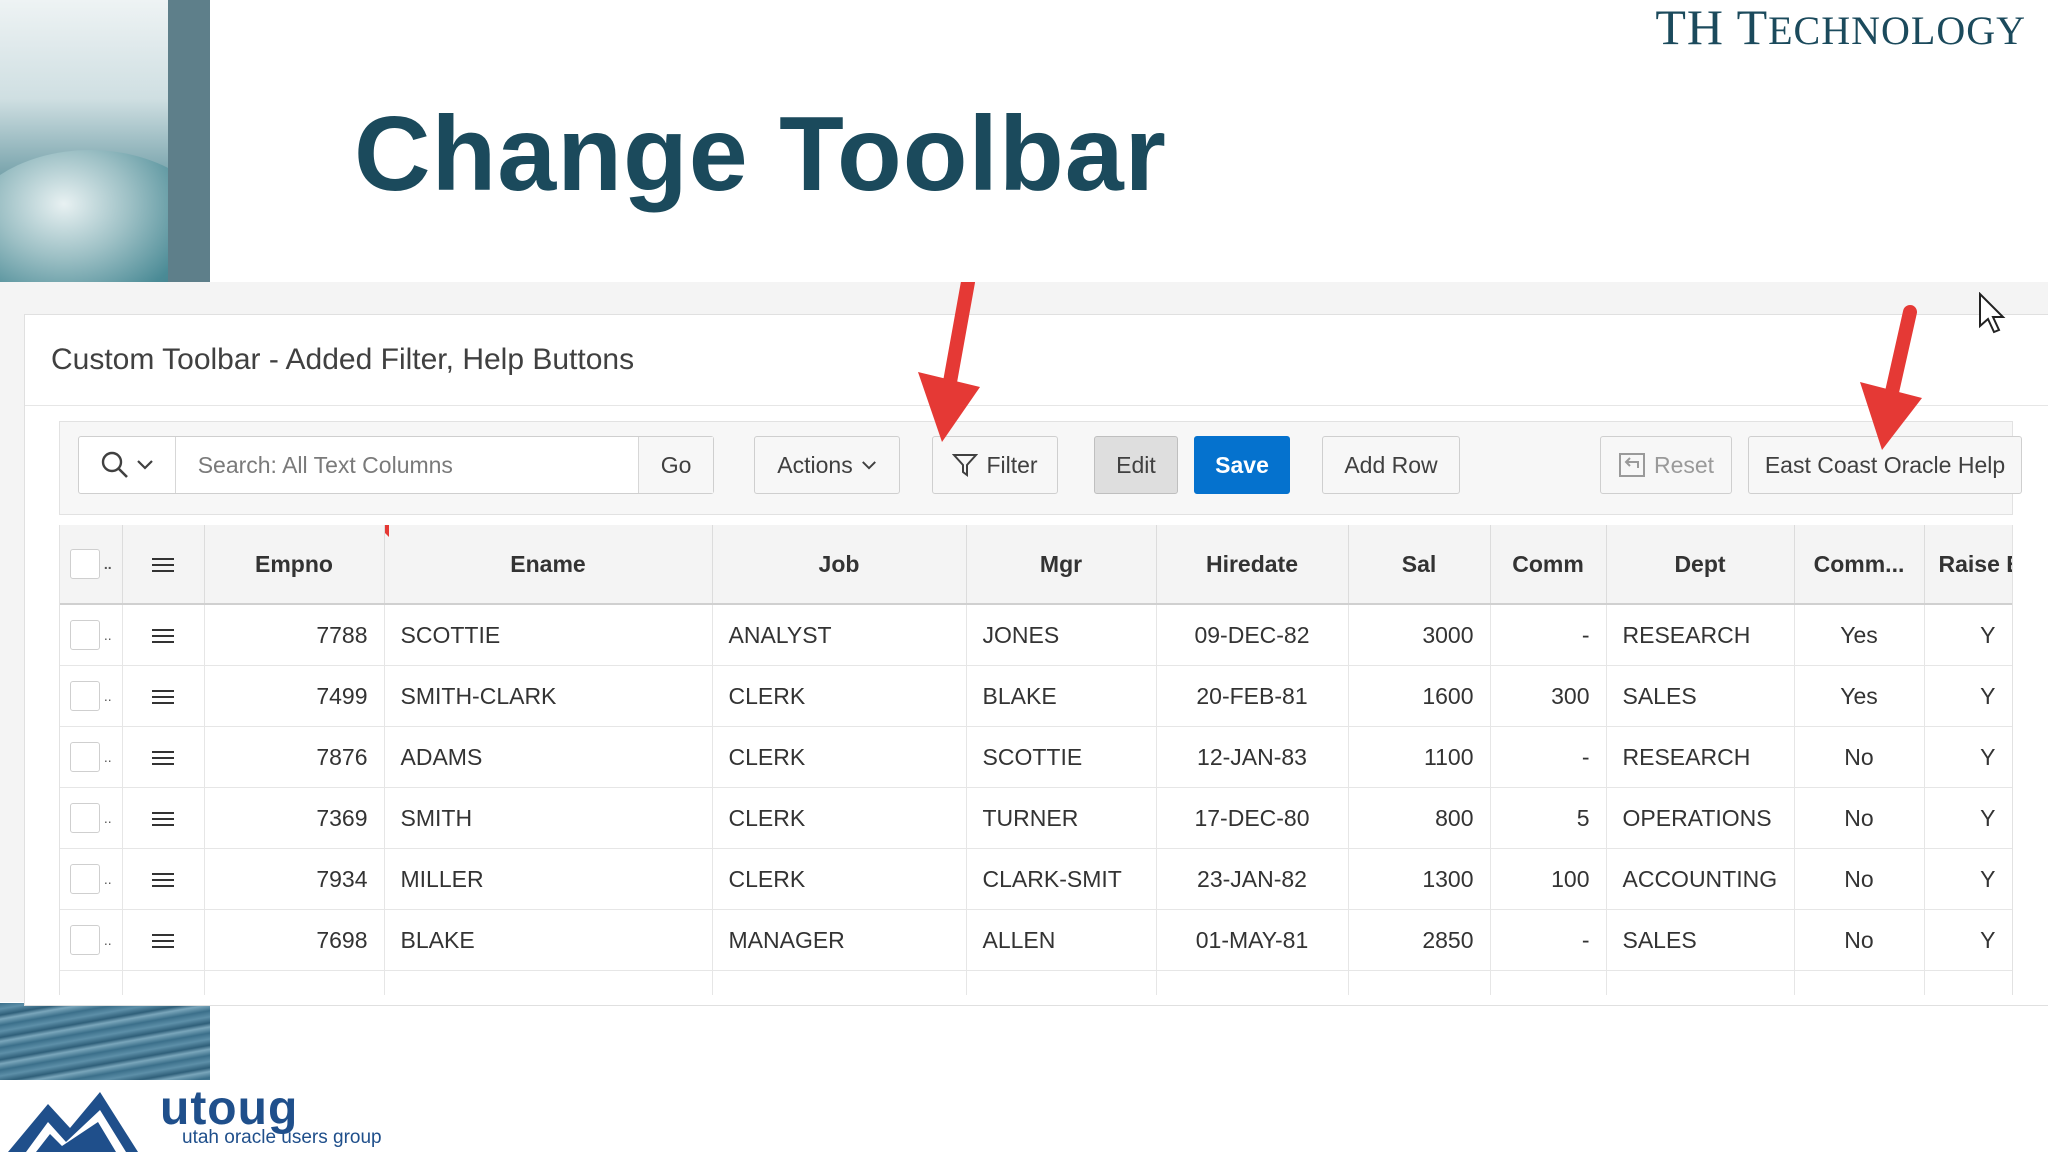 This screenshot has height=1152, width=2048. What do you see at coordinates (1548, 696) in the screenshot?
I see `cell-comm: 300` at bounding box center [1548, 696].